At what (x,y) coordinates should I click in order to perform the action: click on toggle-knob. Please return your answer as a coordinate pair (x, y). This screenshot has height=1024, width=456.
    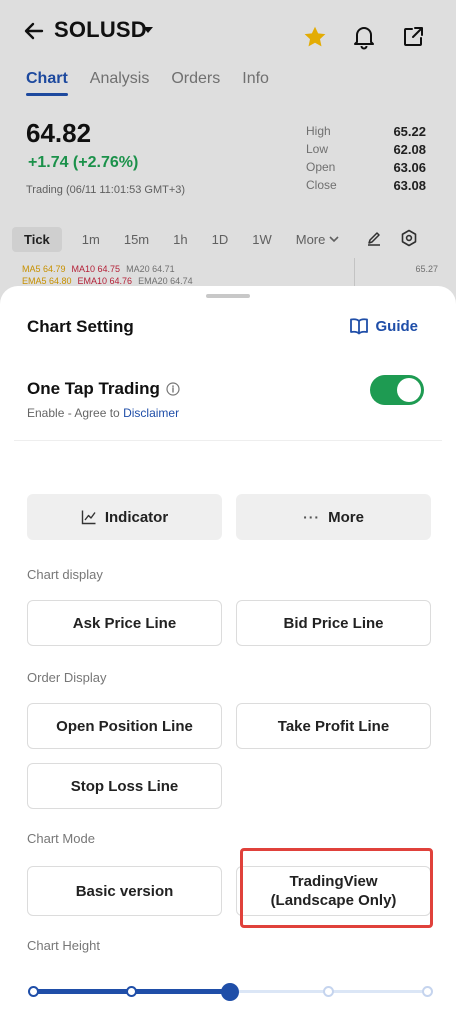
    Looking at the image, I should click on (409, 390).